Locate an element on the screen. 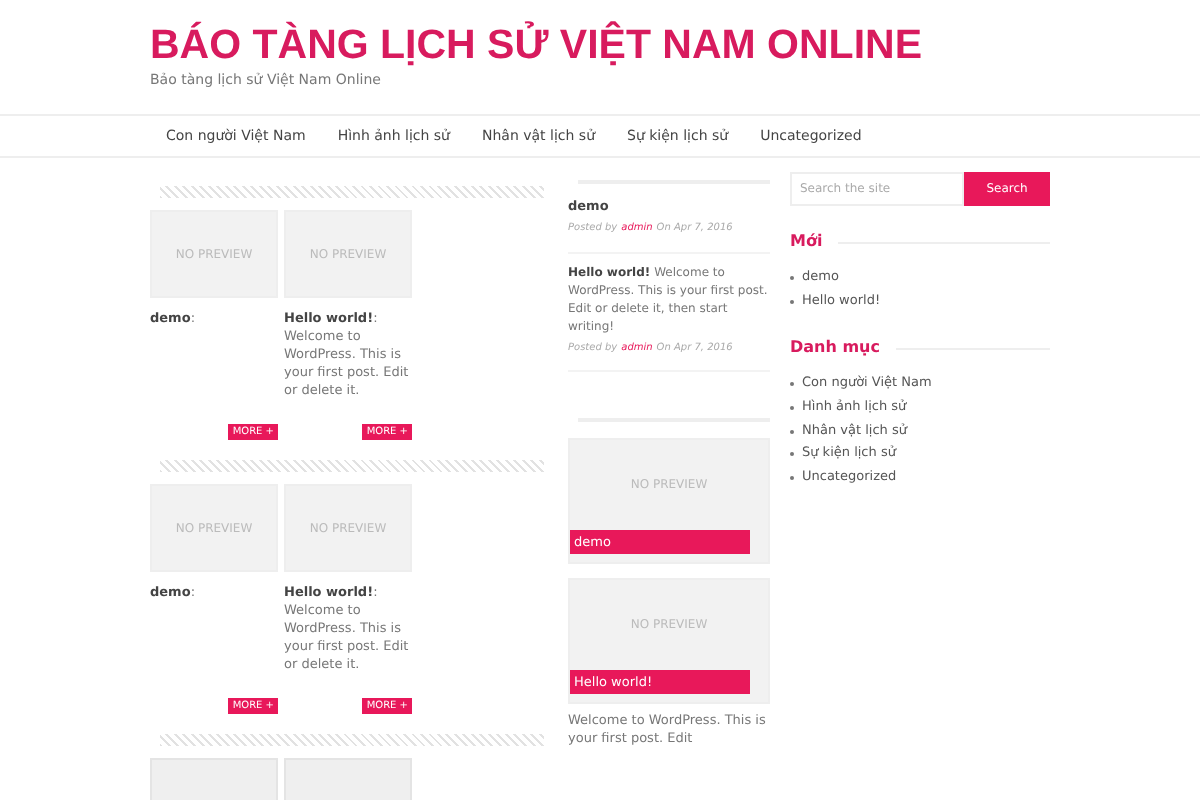 This screenshot has height=800, width=1200. widget-title: Mới is located at coordinates (806, 242).